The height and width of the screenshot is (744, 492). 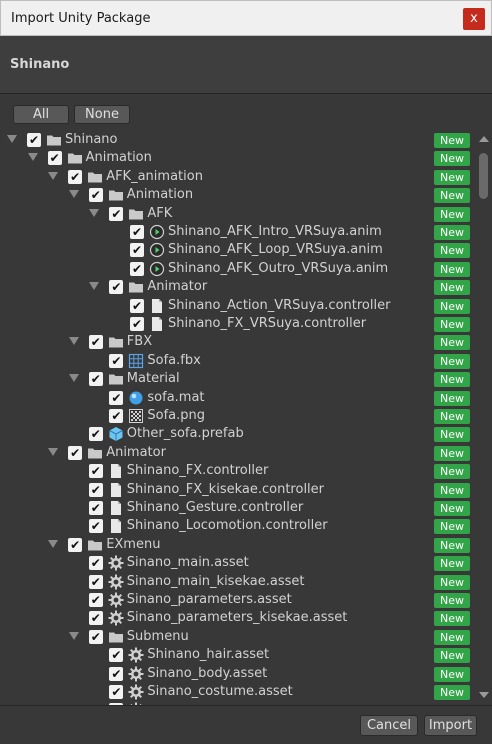 What do you see at coordinates (389, 725) in the screenshot?
I see `cancel-button: Cancel` at bounding box center [389, 725].